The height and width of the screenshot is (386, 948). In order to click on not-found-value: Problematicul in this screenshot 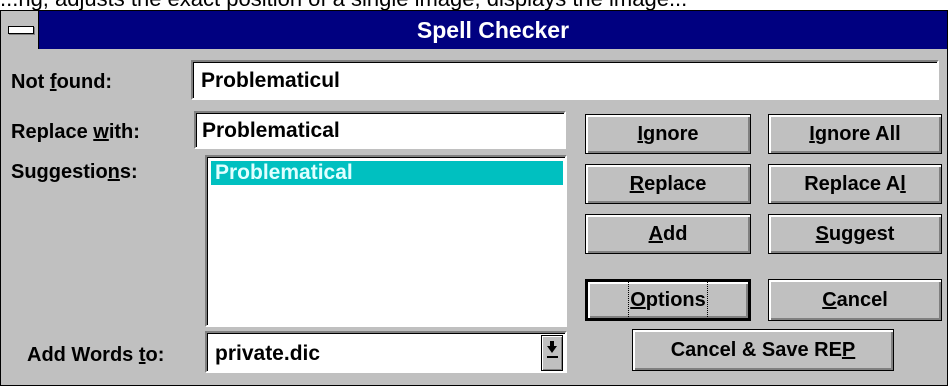, I will do `click(270, 80)`.